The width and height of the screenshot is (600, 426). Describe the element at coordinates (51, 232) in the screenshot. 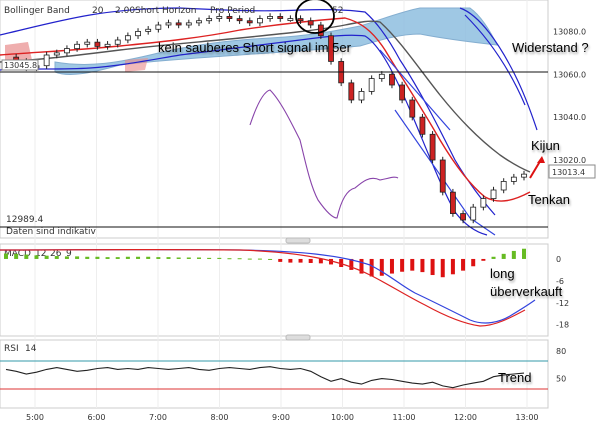

I see `footer-note: Daten sind indikativ` at that location.